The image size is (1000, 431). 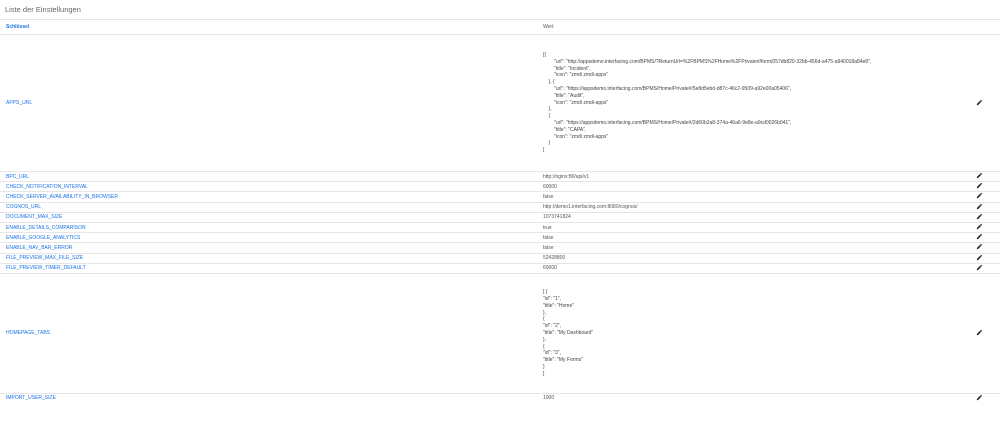 What do you see at coordinates (753, 176) in the screenshot?
I see `setting-value: http://nginx:80/api/v1` at bounding box center [753, 176].